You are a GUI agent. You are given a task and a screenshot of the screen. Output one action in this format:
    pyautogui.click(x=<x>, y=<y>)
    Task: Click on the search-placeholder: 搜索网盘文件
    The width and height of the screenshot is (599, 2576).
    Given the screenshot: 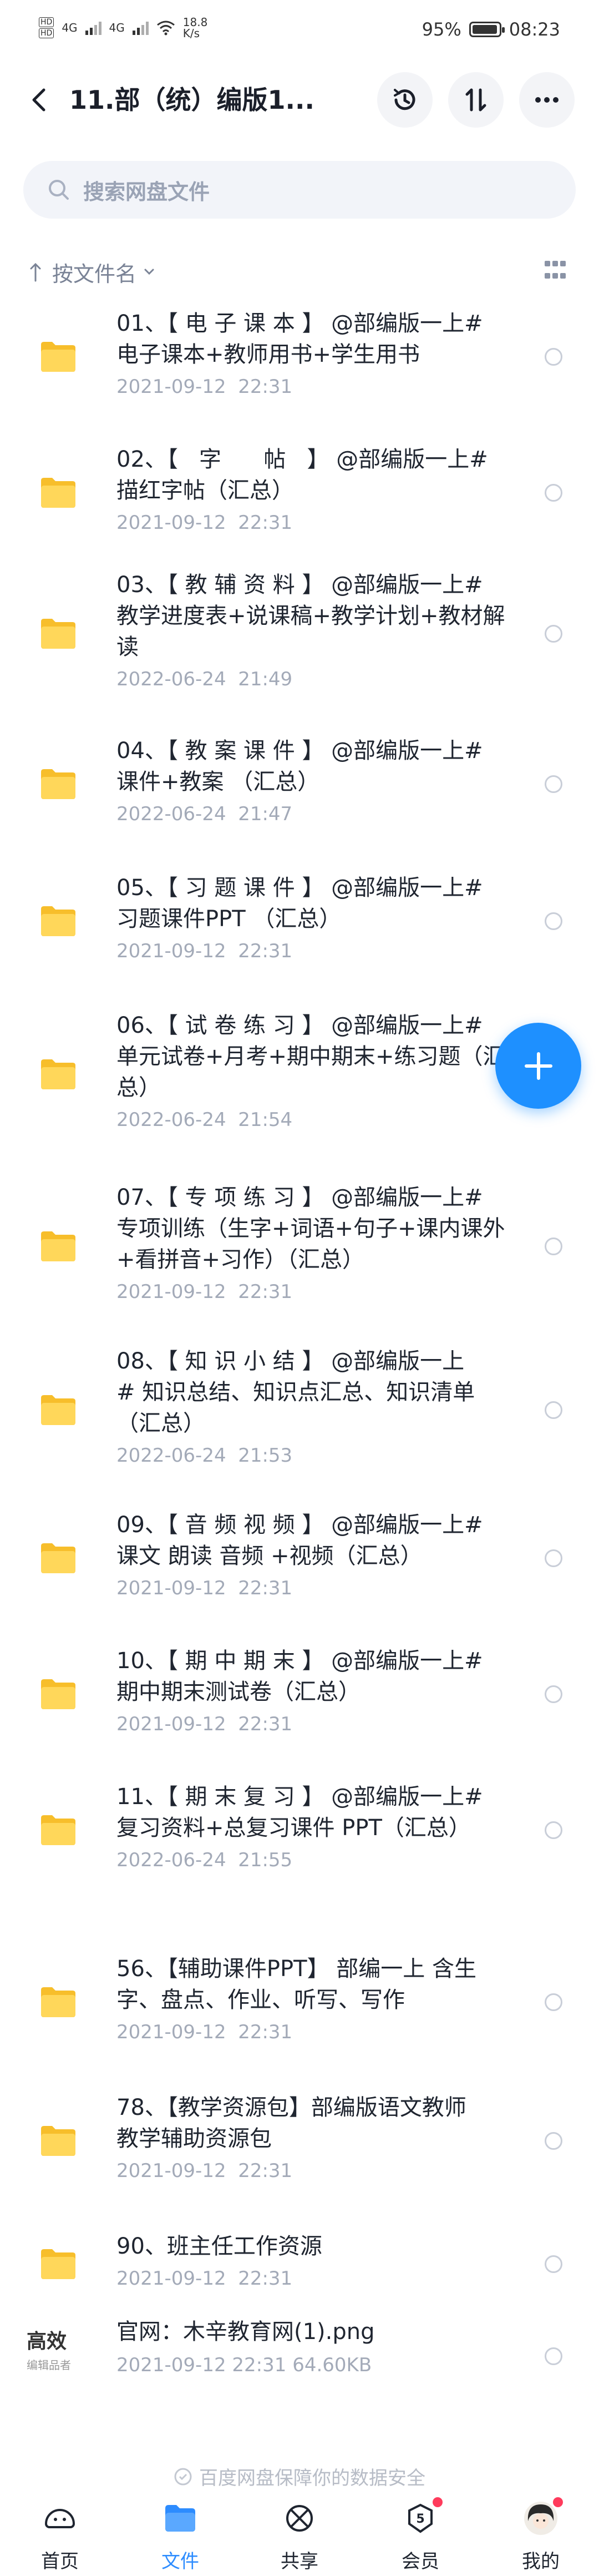 What is the action you would take?
    pyautogui.click(x=146, y=191)
    